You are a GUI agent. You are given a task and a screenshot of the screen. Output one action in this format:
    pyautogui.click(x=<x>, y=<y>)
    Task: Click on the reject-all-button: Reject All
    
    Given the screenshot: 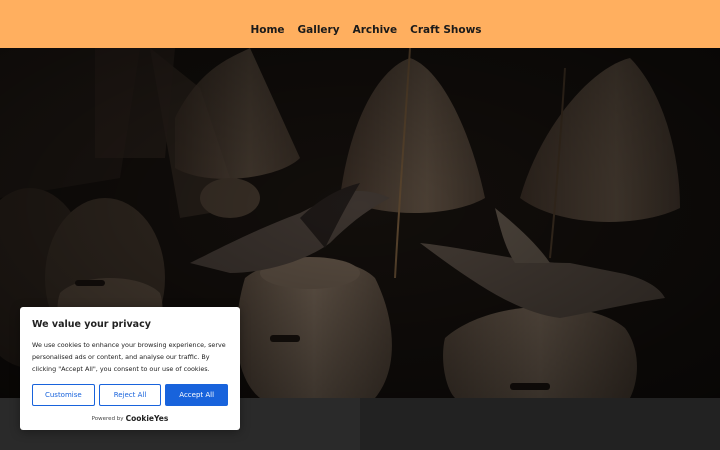 What is the action you would take?
    pyautogui.click(x=130, y=395)
    